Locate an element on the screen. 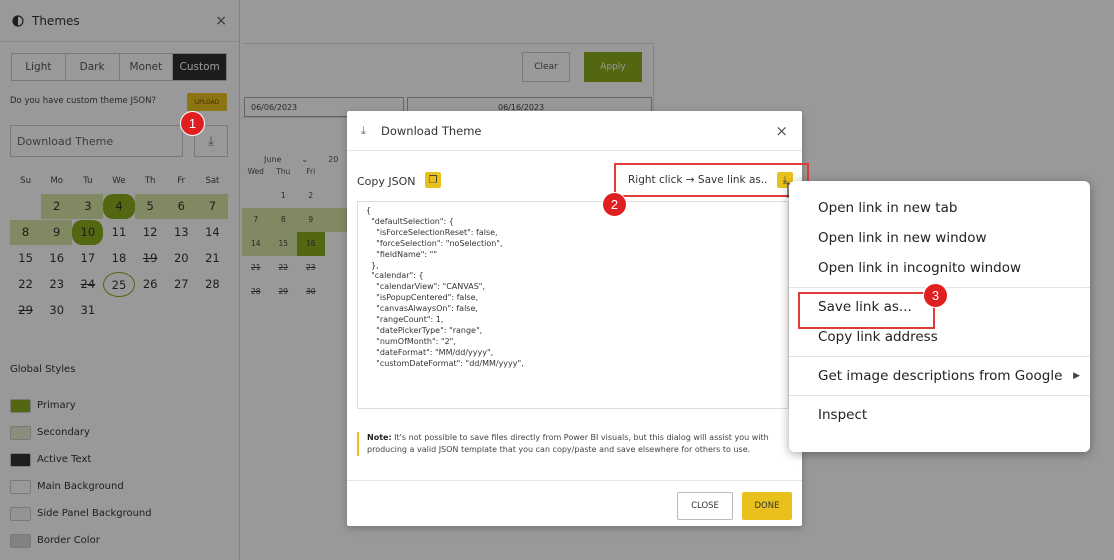 Image resolution: width=1114 pixels, height=560 pixels. menu-item-label: Get image descriptions from Google is located at coordinates (940, 376).